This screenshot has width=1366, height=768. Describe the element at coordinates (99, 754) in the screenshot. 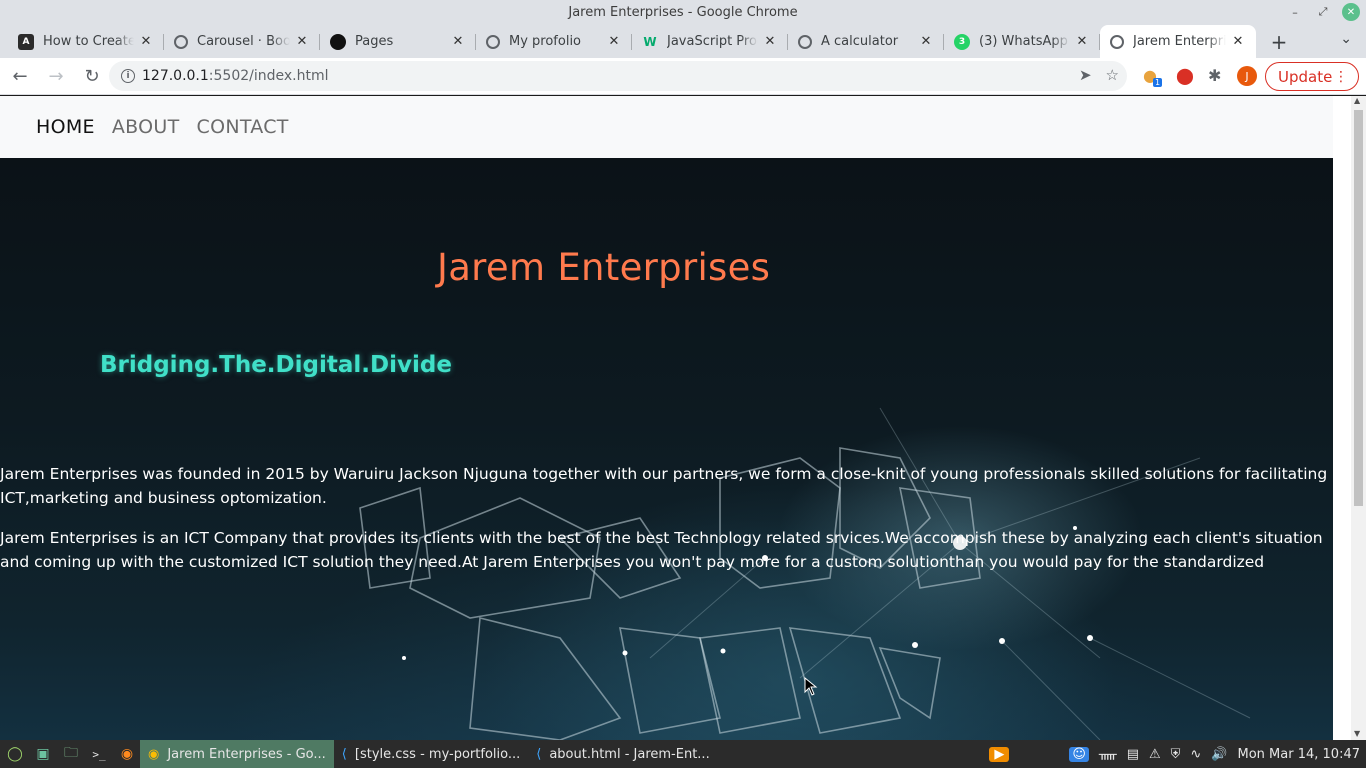

I see `terminal-icon: >_` at that location.